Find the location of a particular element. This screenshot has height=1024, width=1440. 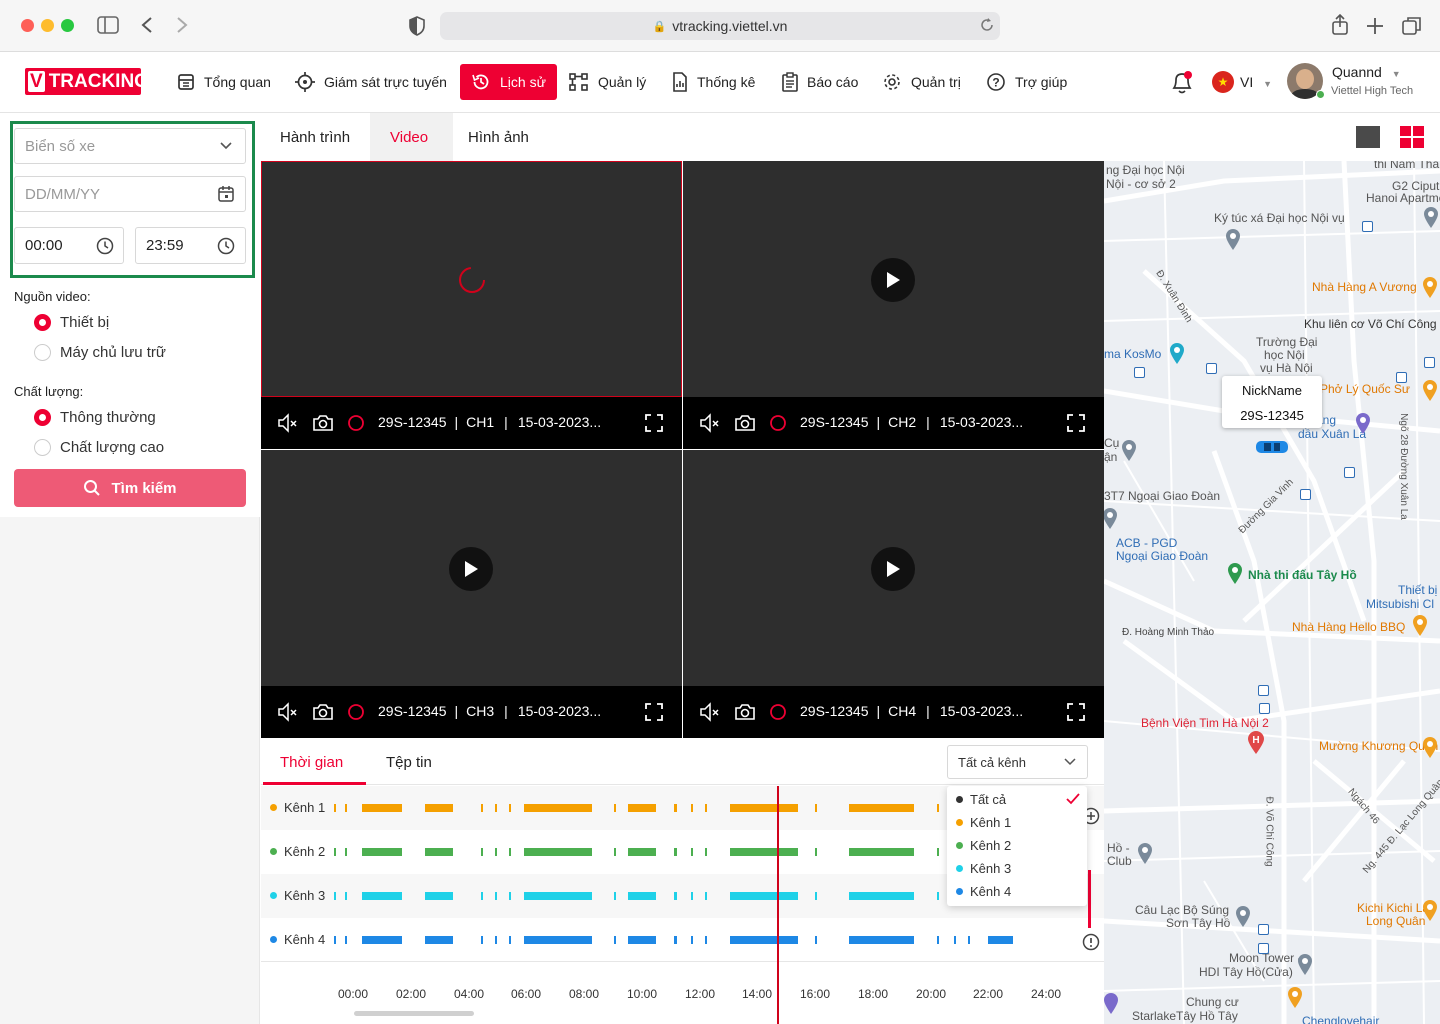

nav-tong-quan: Tổng quan is located at coordinates (224, 82).